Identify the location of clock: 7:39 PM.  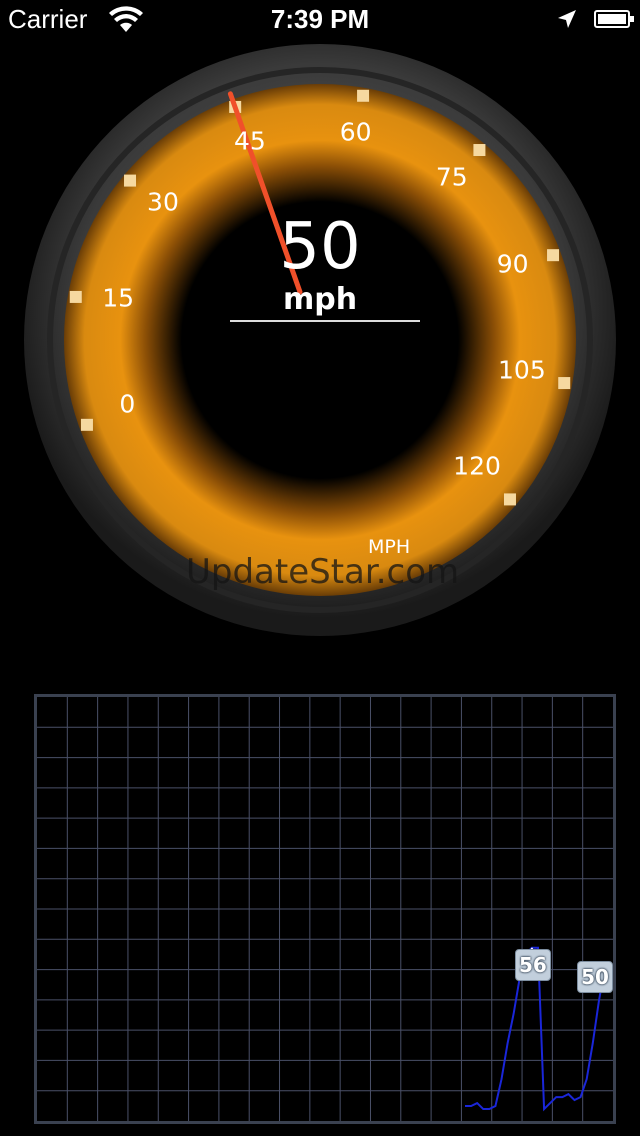
(320, 19).